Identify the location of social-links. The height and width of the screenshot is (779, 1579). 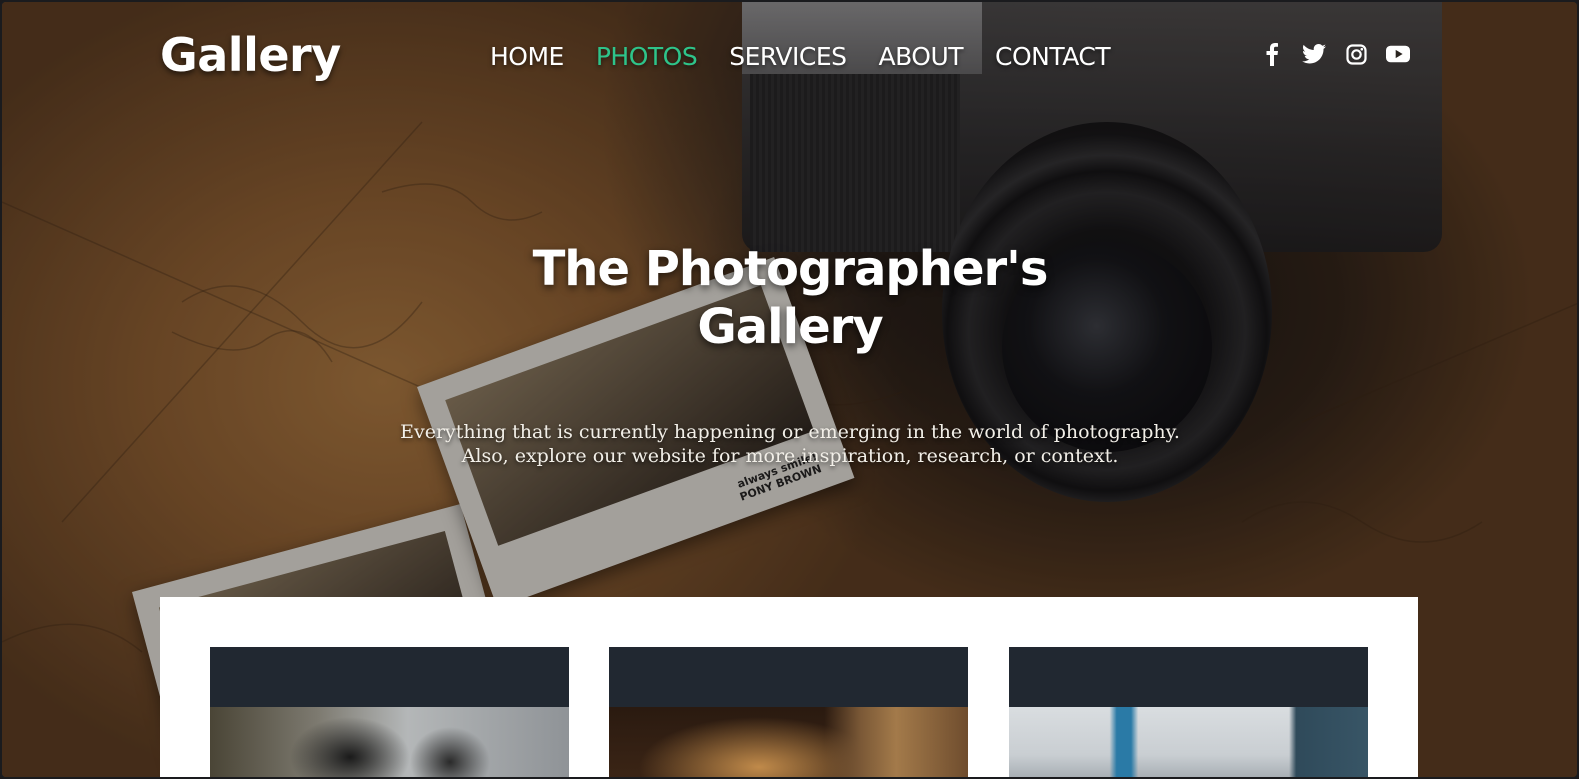
(1335, 54).